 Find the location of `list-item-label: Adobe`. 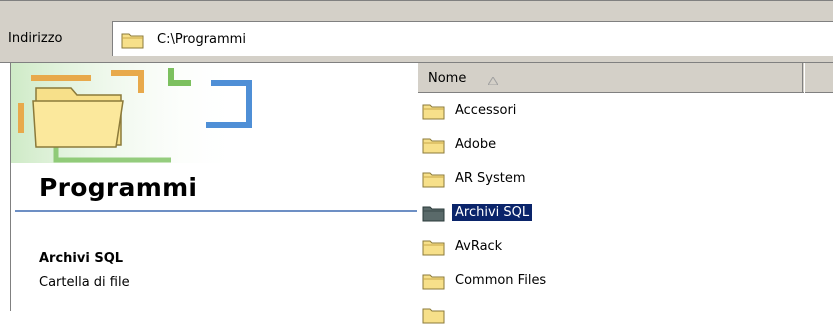

list-item-label: Adobe is located at coordinates (476, 144).